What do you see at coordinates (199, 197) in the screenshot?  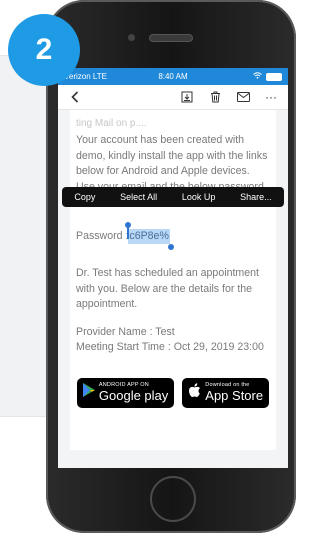 I see `menu-item-look-up: Look Up` at bounding box center [199, 197].